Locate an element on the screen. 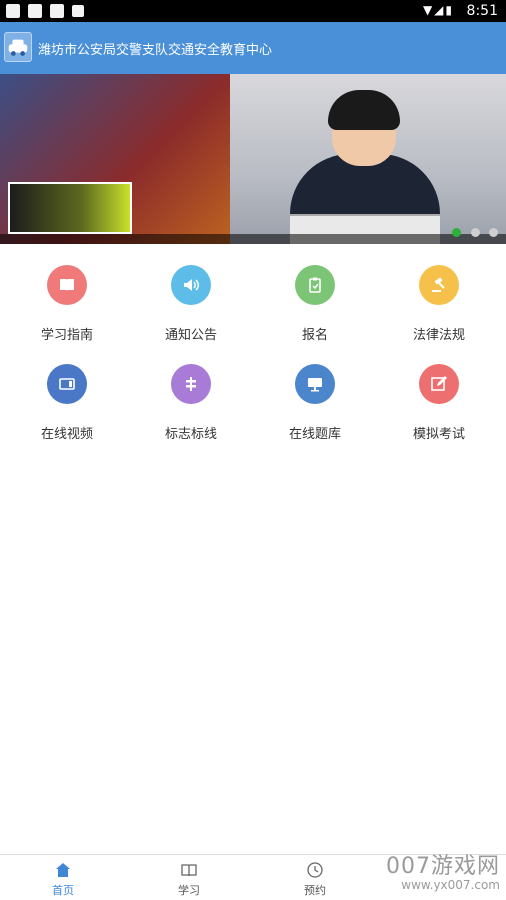 The height and width of the screenshot is (900, 506). menu-item-registration: 报名 is located at coordinates (315, 297).